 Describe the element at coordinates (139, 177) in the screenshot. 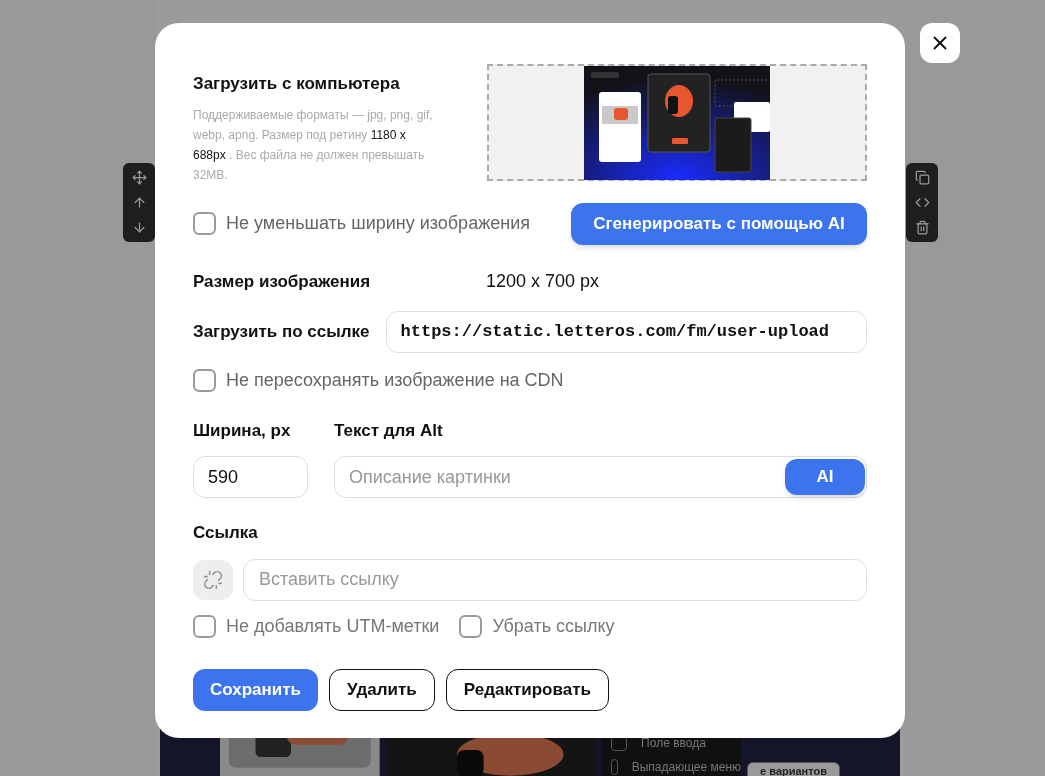

I see `move-icon` at that location.